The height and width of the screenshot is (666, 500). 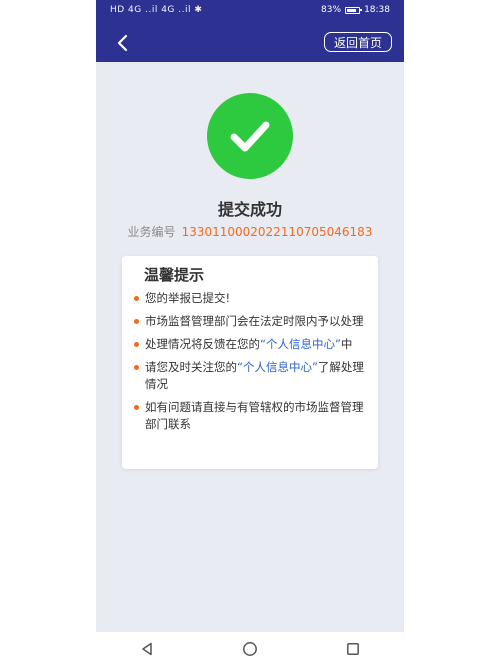 I want to click on tip-item: 处理情况将反馈在您的“个人信息中心”中, so click(x=252, y=344).